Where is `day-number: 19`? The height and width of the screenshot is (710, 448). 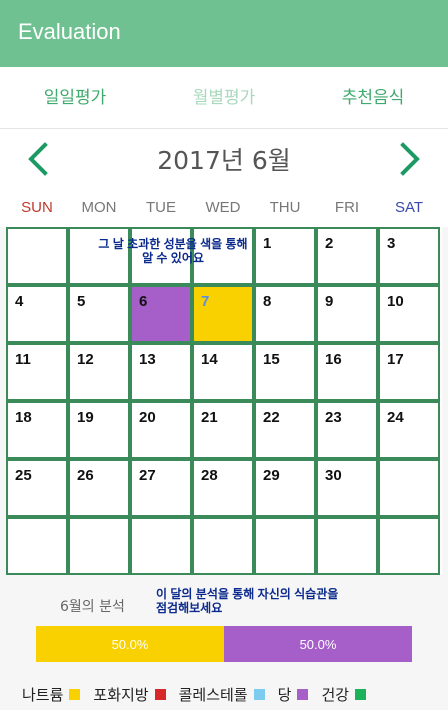 day-number: 19 is located at coordinates (85, 417).